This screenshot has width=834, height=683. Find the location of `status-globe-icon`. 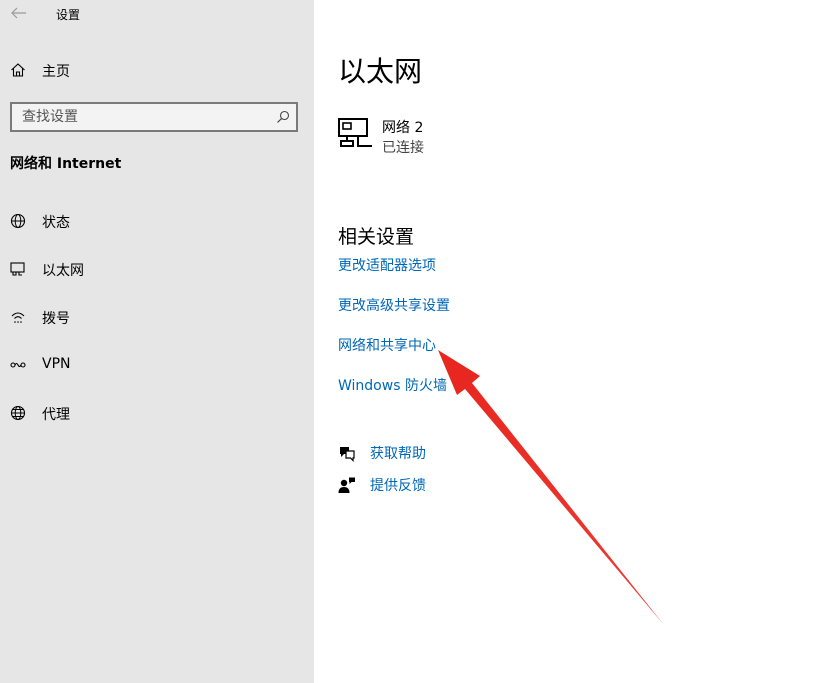

status-globe-icon is located at coordinates (18, 221).